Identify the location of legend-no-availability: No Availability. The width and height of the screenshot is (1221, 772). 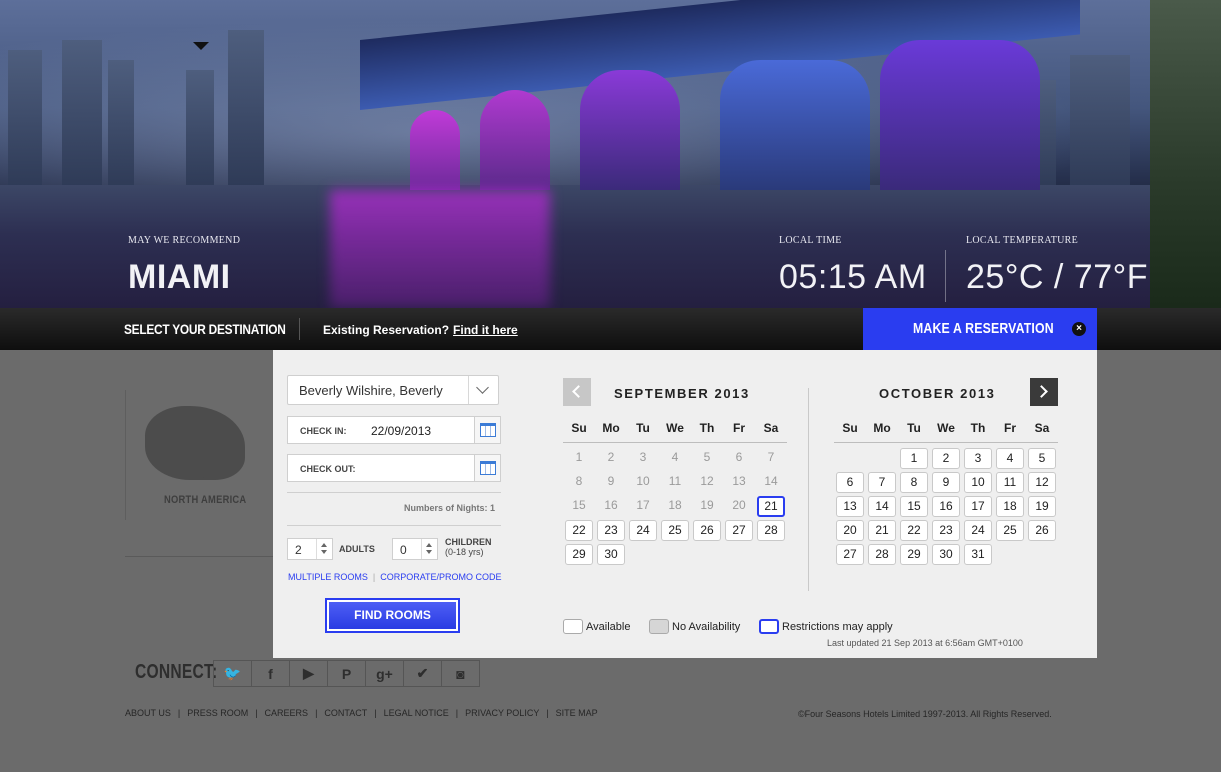
(694, 626).